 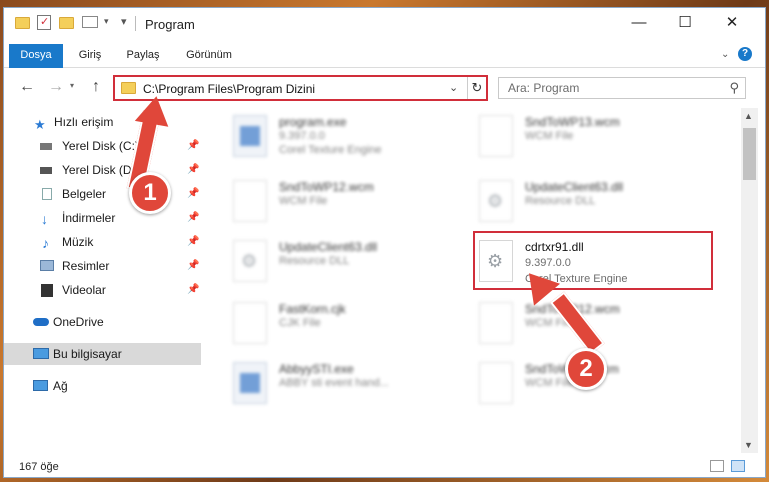 I want to click on recent-locations-icon: ▾, so click(x=72, y=85).